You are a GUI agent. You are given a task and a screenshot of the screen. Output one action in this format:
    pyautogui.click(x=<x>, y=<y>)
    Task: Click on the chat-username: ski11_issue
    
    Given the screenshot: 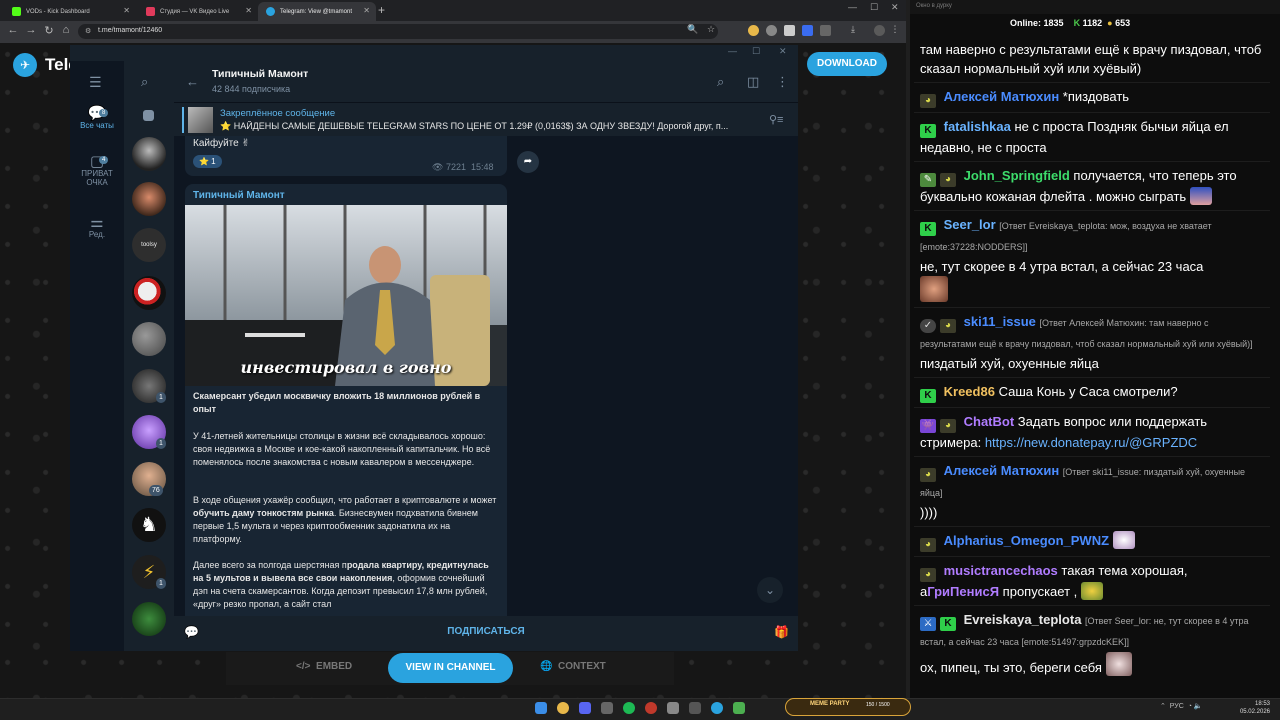 What is the action you would take?
    pyautogui.click(x=1000, y=321)
    